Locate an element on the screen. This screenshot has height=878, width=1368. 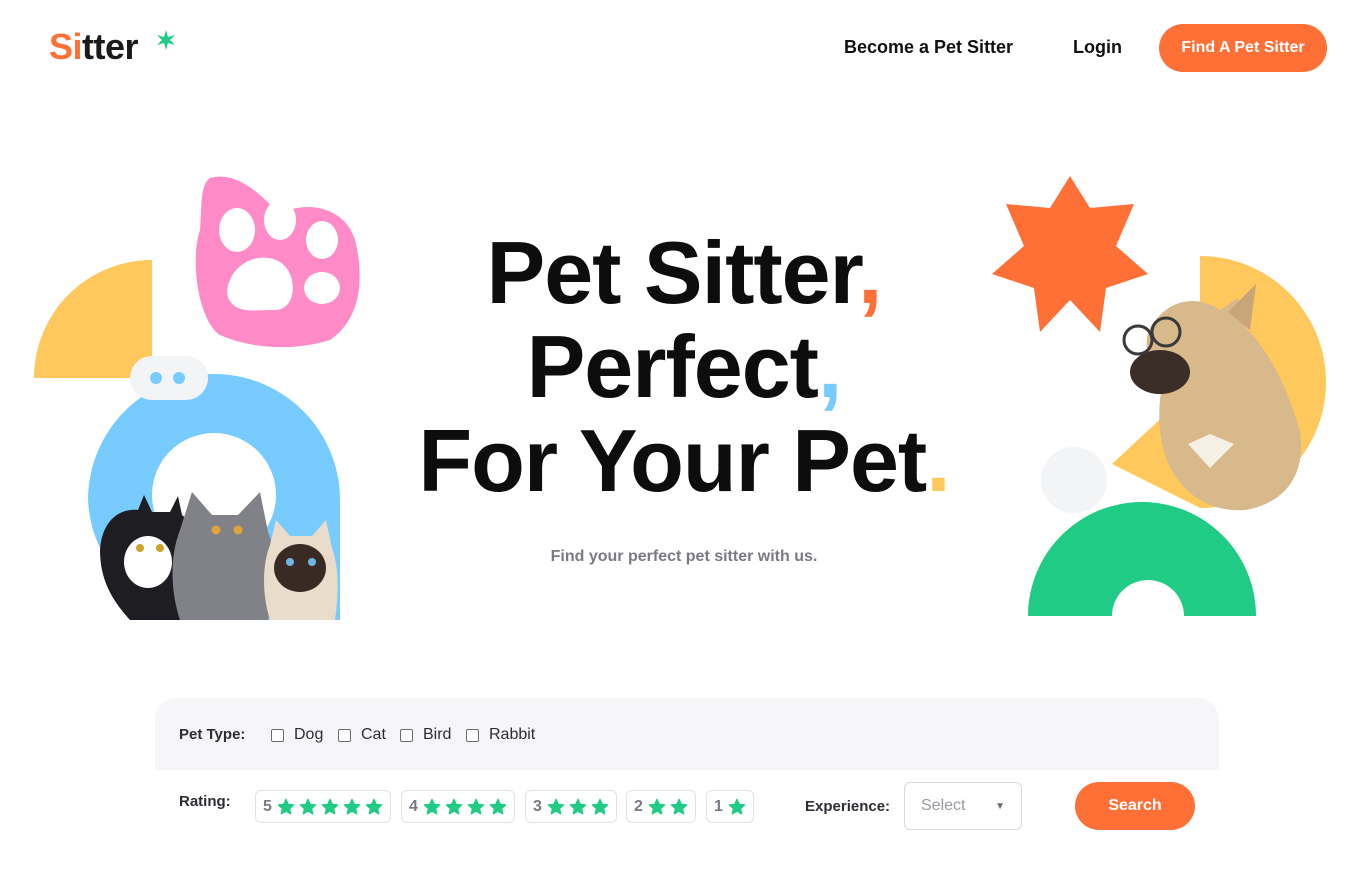
left-hero-illustration is located at coordinates (197, 398).